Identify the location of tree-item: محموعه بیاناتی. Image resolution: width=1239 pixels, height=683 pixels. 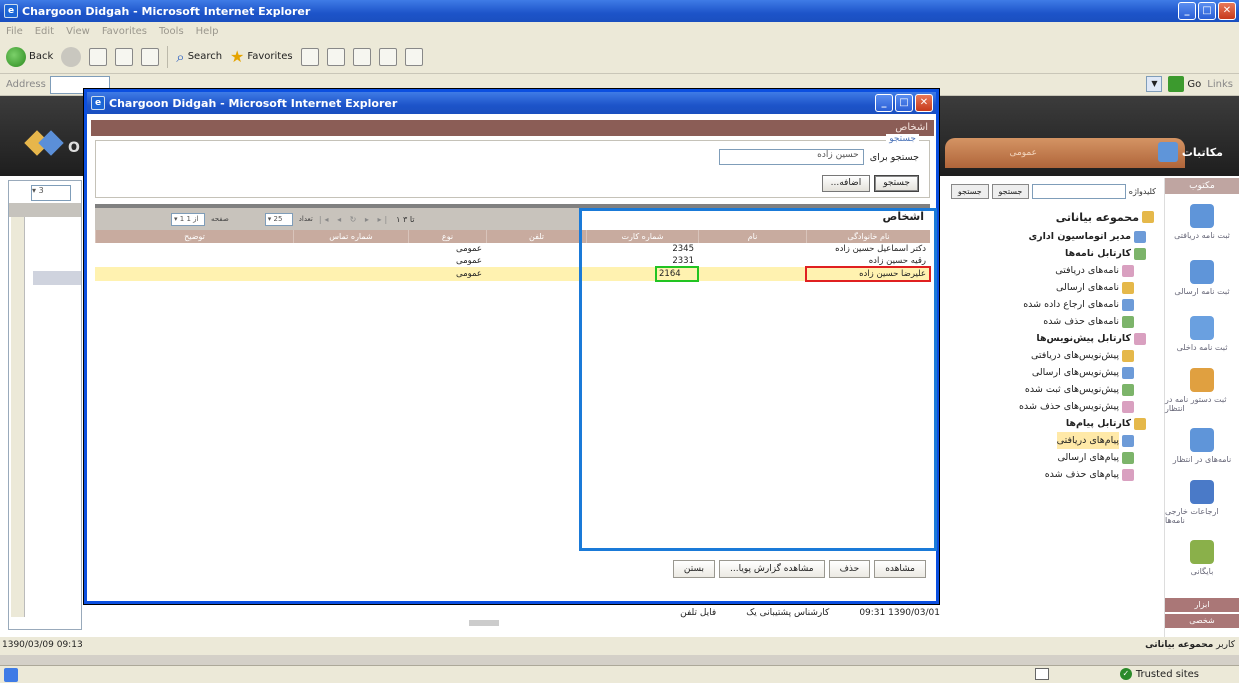
(1049, 217).